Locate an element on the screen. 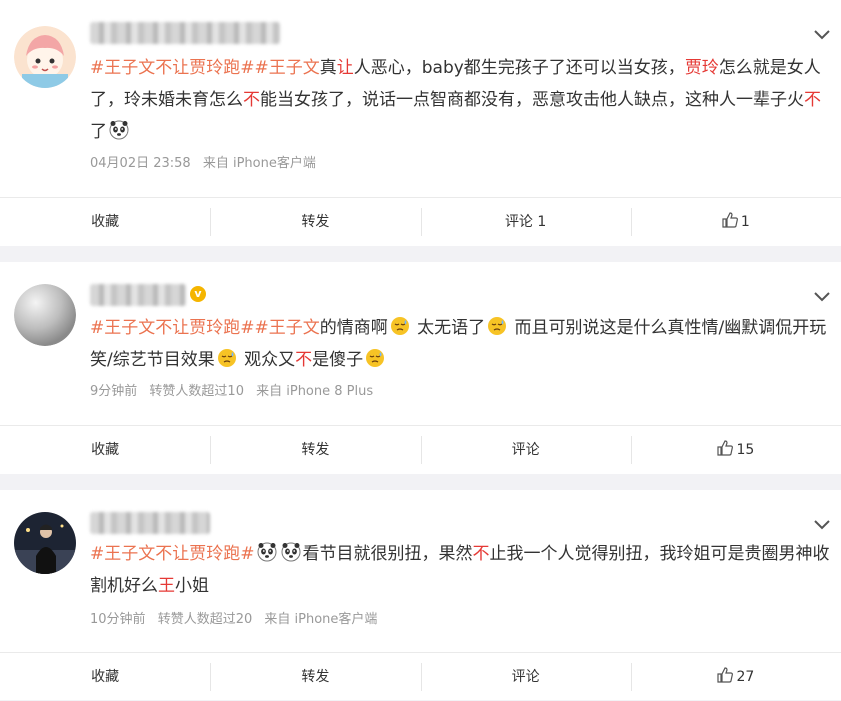 This screenshot has height=701, width=841. action-bar: 收藏 转发 评论 1 1 is located at coordinates (420, 221).